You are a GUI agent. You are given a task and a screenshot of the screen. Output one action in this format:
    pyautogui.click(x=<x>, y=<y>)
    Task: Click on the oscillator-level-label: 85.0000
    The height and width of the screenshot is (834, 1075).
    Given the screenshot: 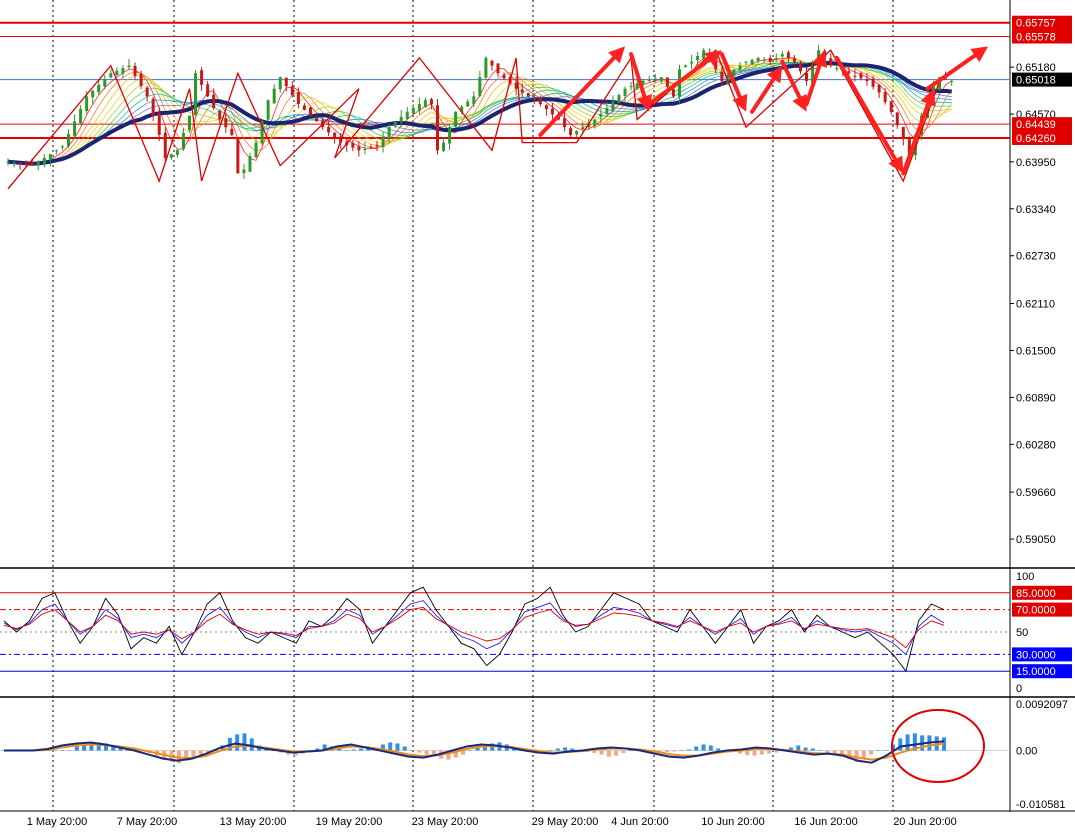 What is the action you would take?
    pyautogui.click(x=1036, y=594)
    